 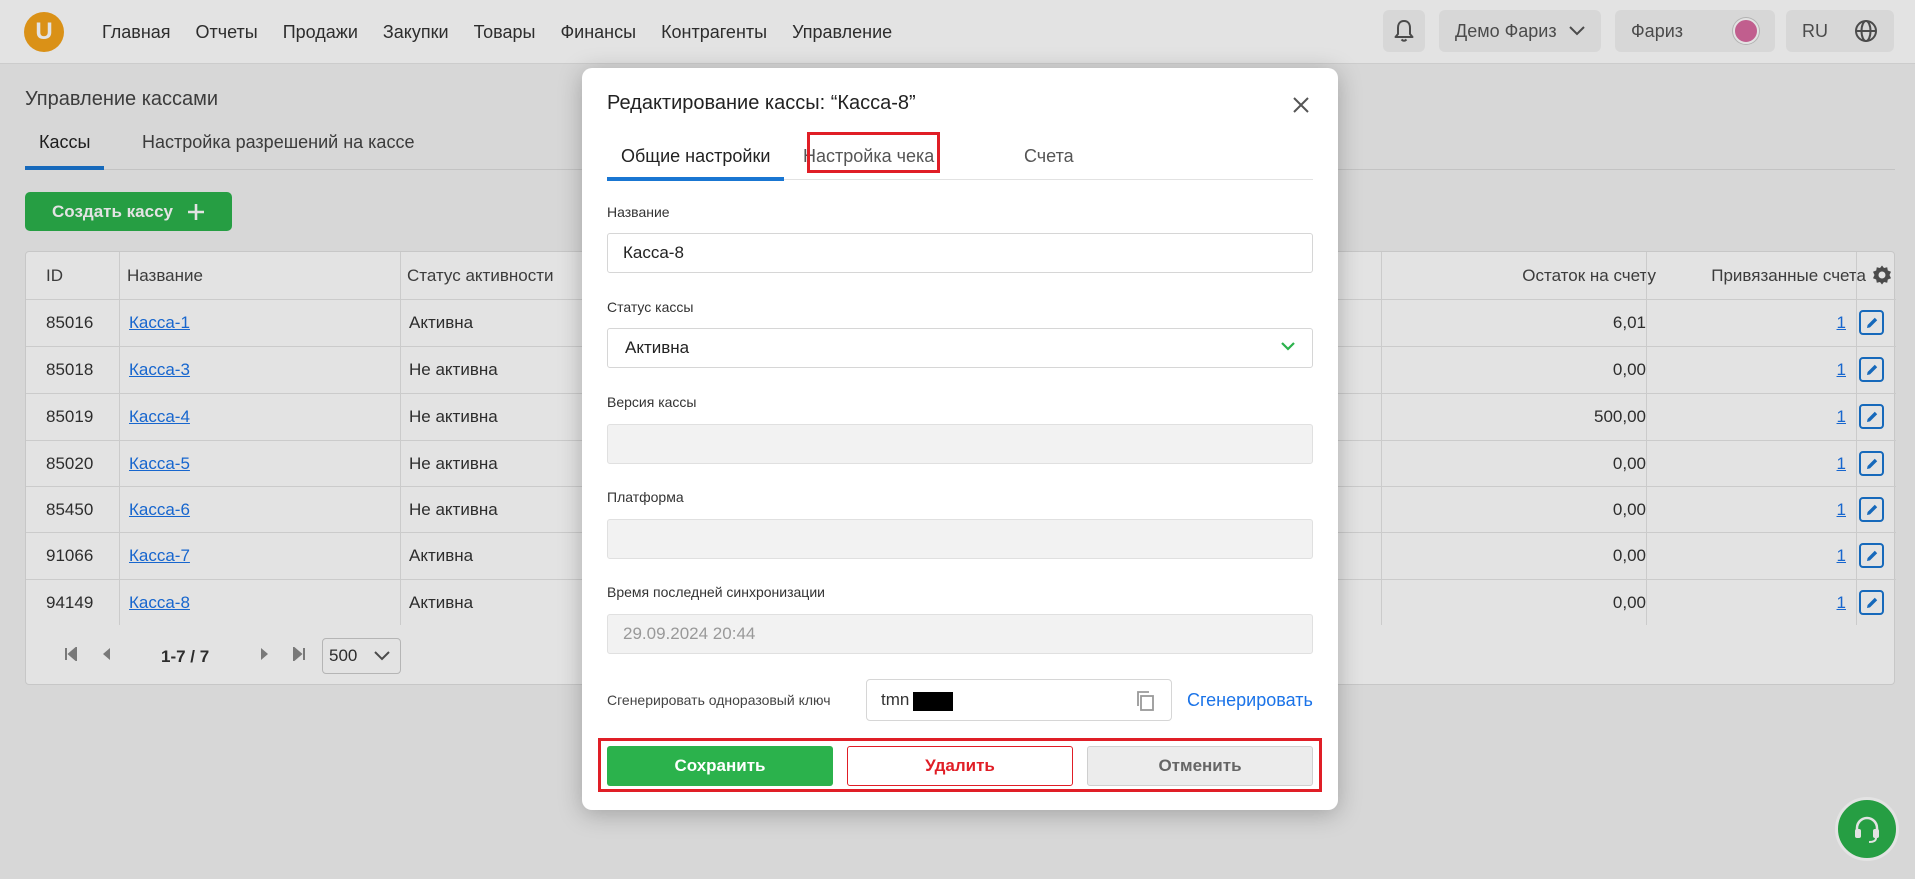 What do you see at coordinates (1301, 105) in the screenshot?
I see `close-icon` at bounding box center [1301, 105].